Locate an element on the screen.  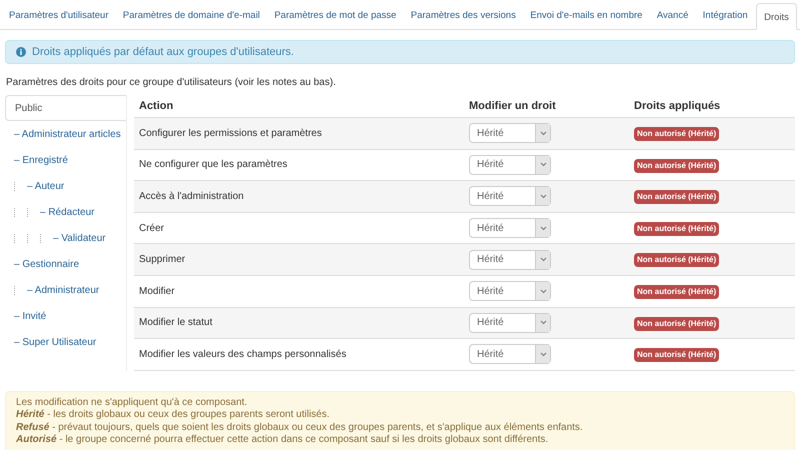
action-cell-text: Modifier is located at coordinates (157, 291).